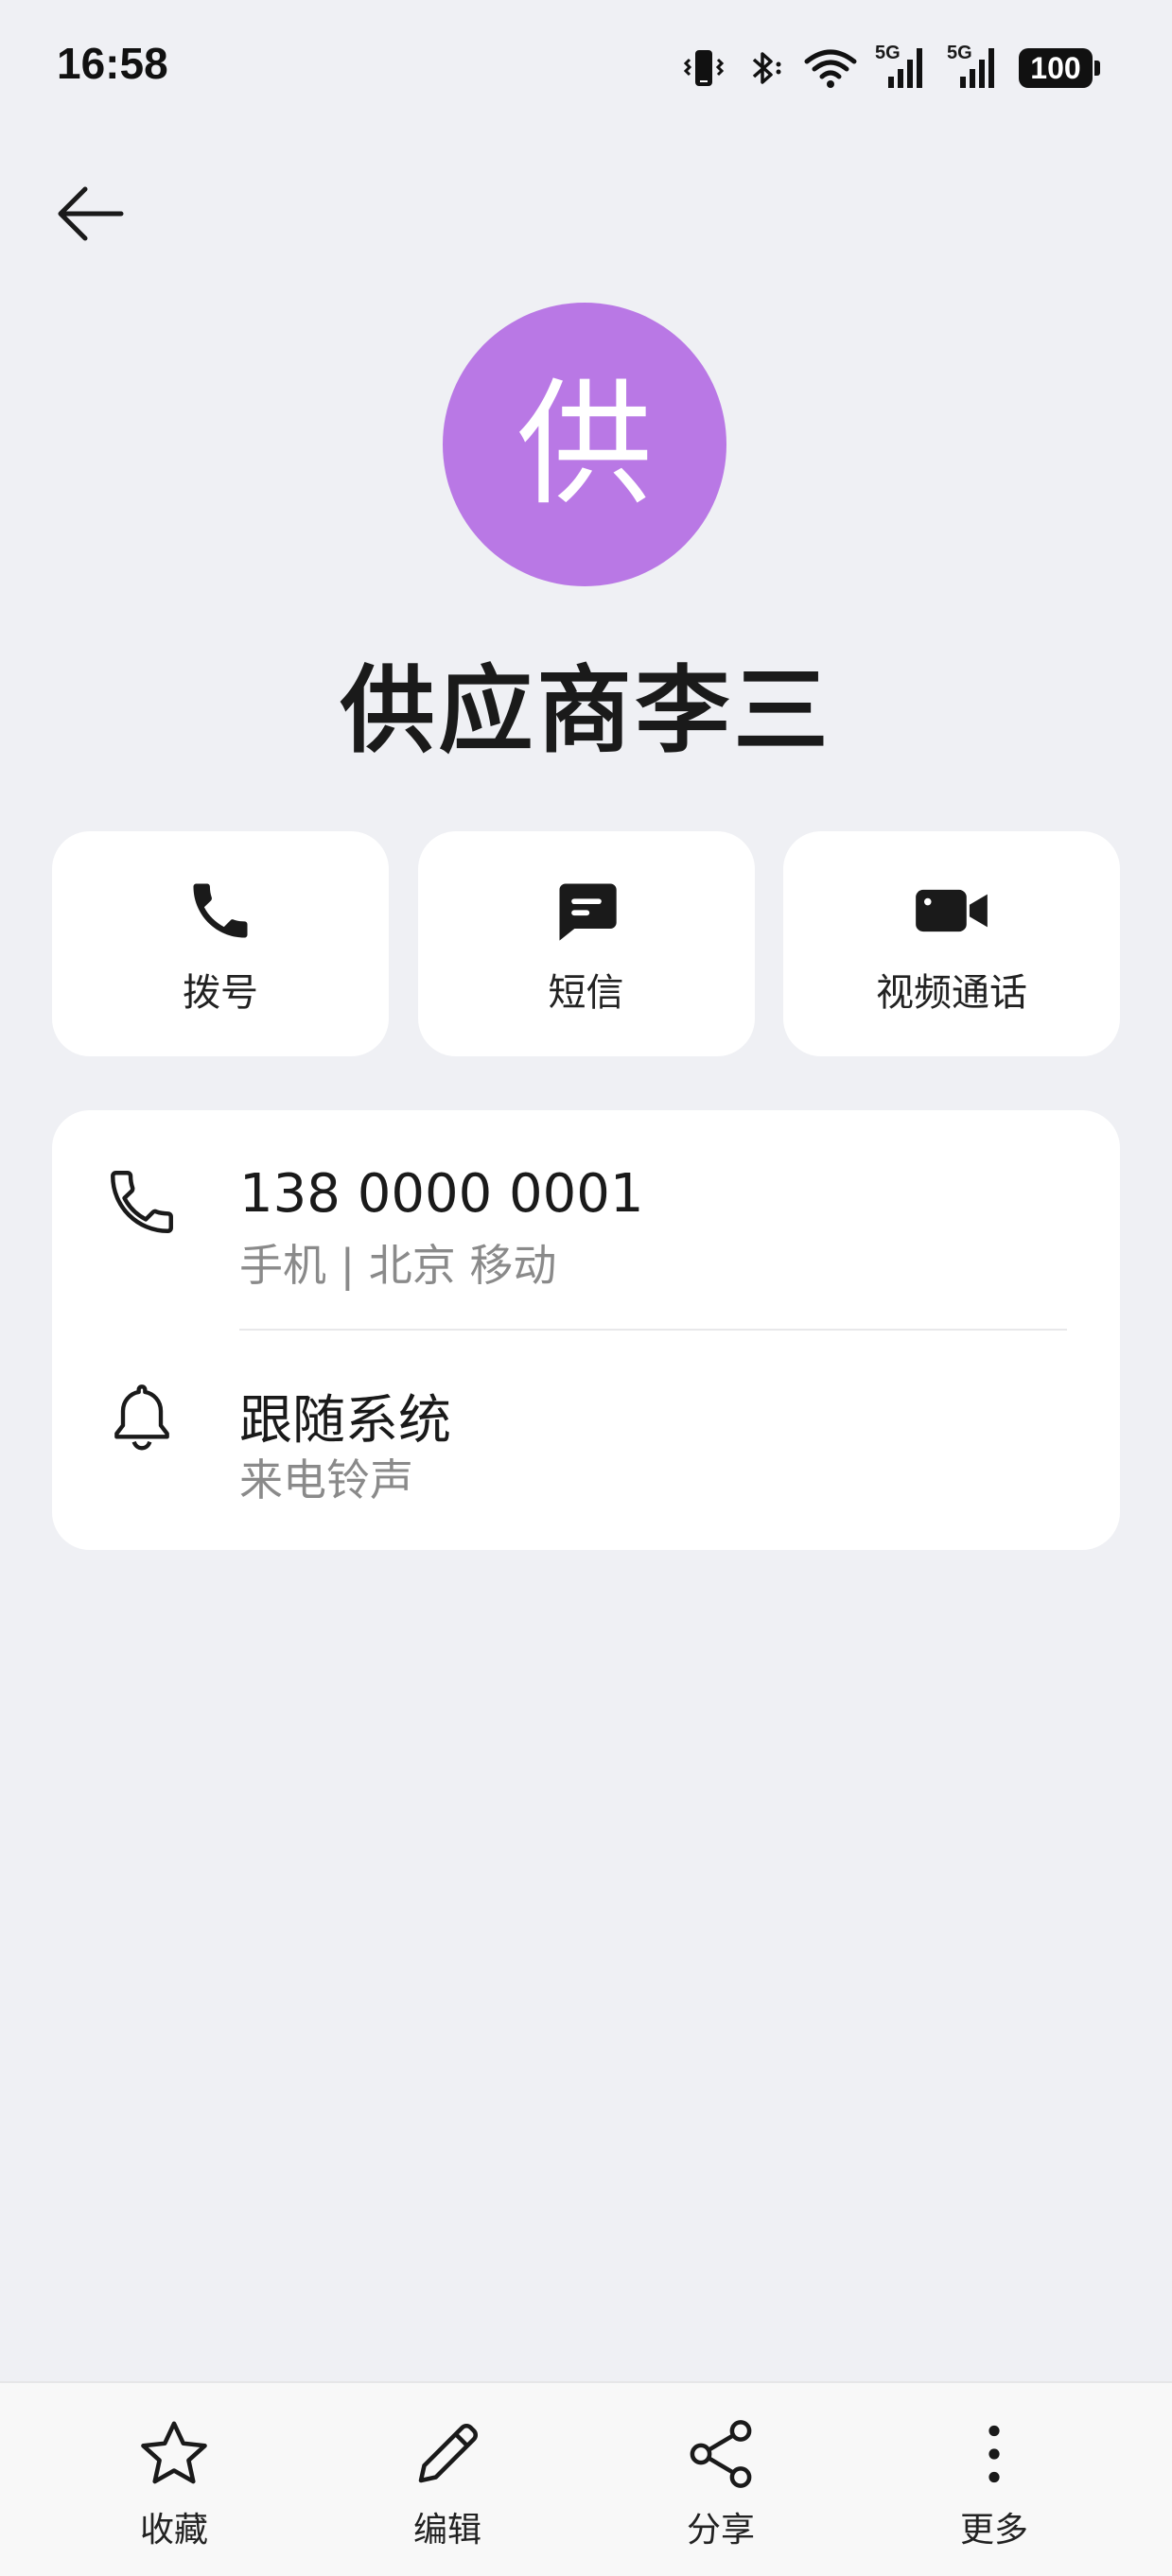  Describe the element at coordinates (993, 2530) in the screenshot. I see `more-label: 更多` at that location.